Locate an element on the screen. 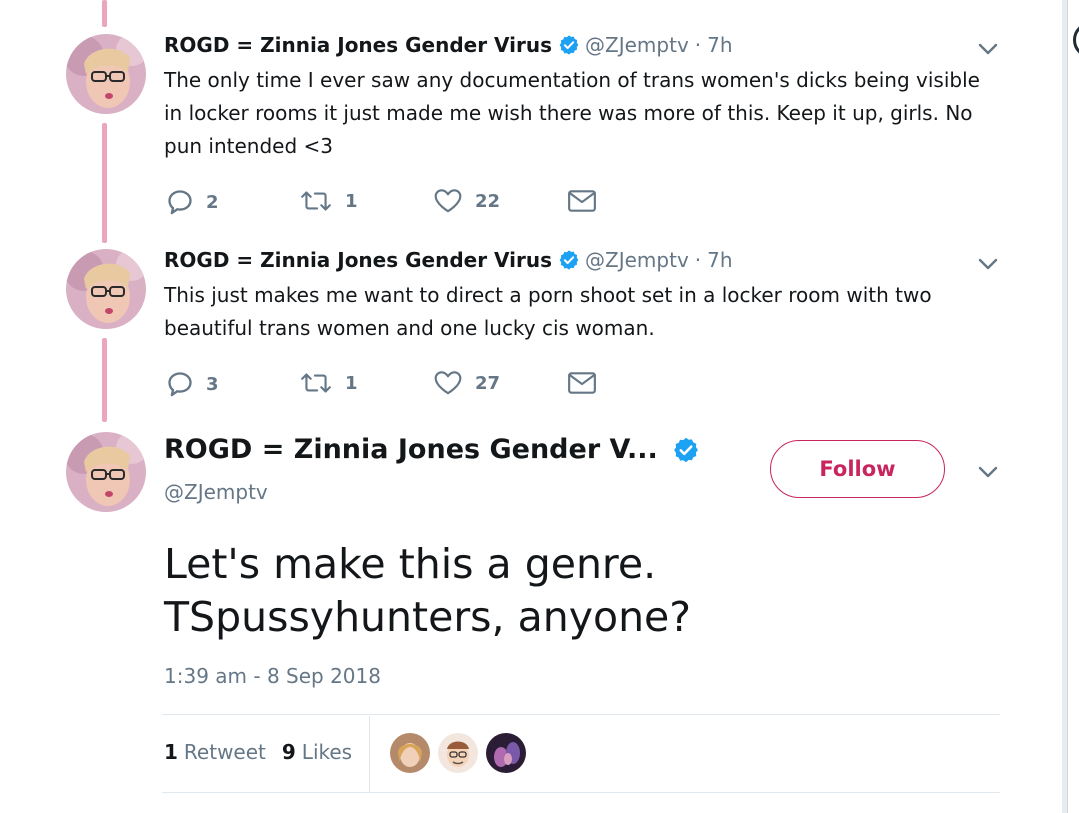 This screenshot has height=813, width=1079. reply-button: 3 is located at coordinates (192, 384).